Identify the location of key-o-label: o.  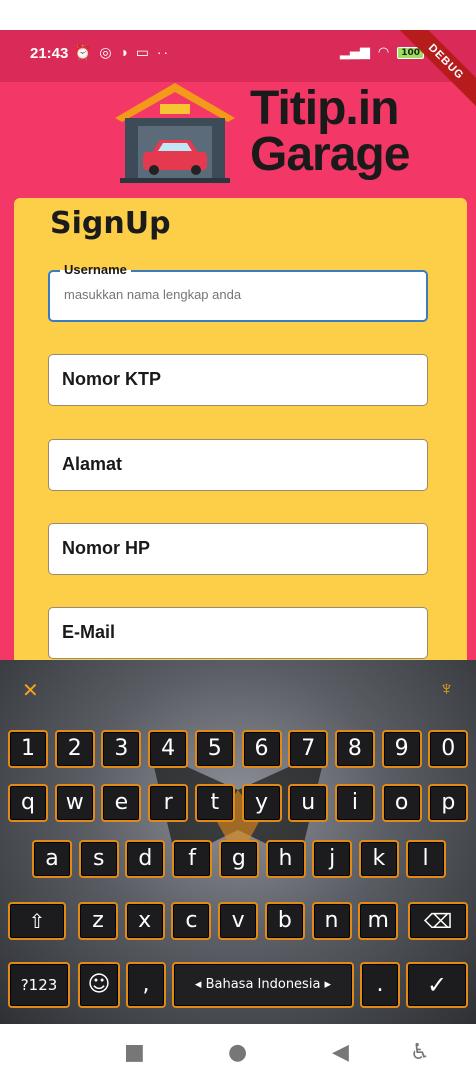
(401, 802).